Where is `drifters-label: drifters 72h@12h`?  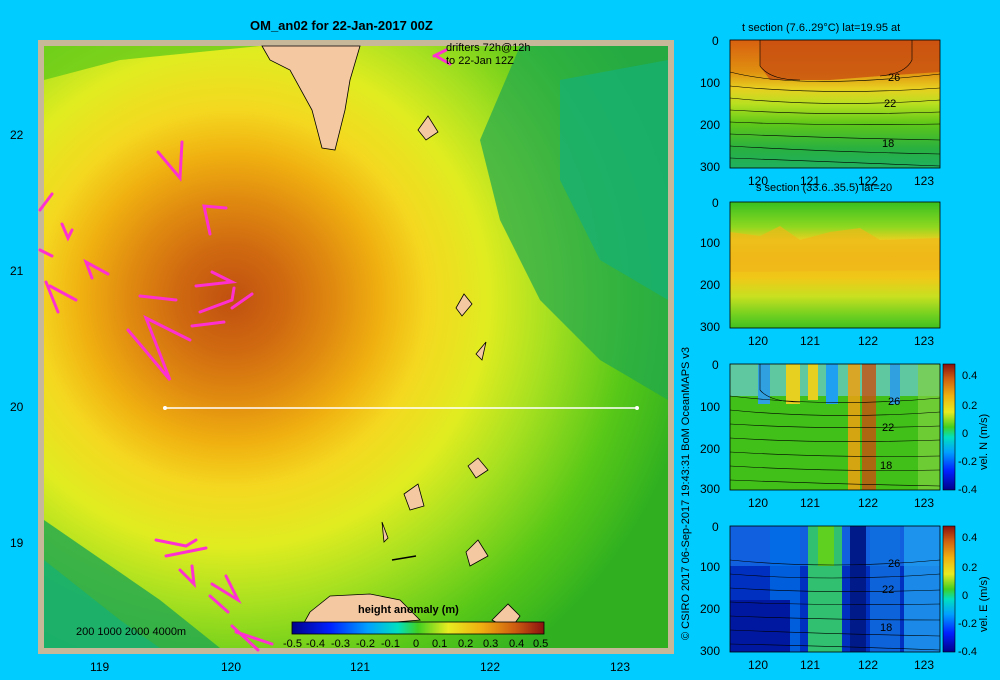 drifters-label: drifters 72h@12h is located at coordinates (488, 48).